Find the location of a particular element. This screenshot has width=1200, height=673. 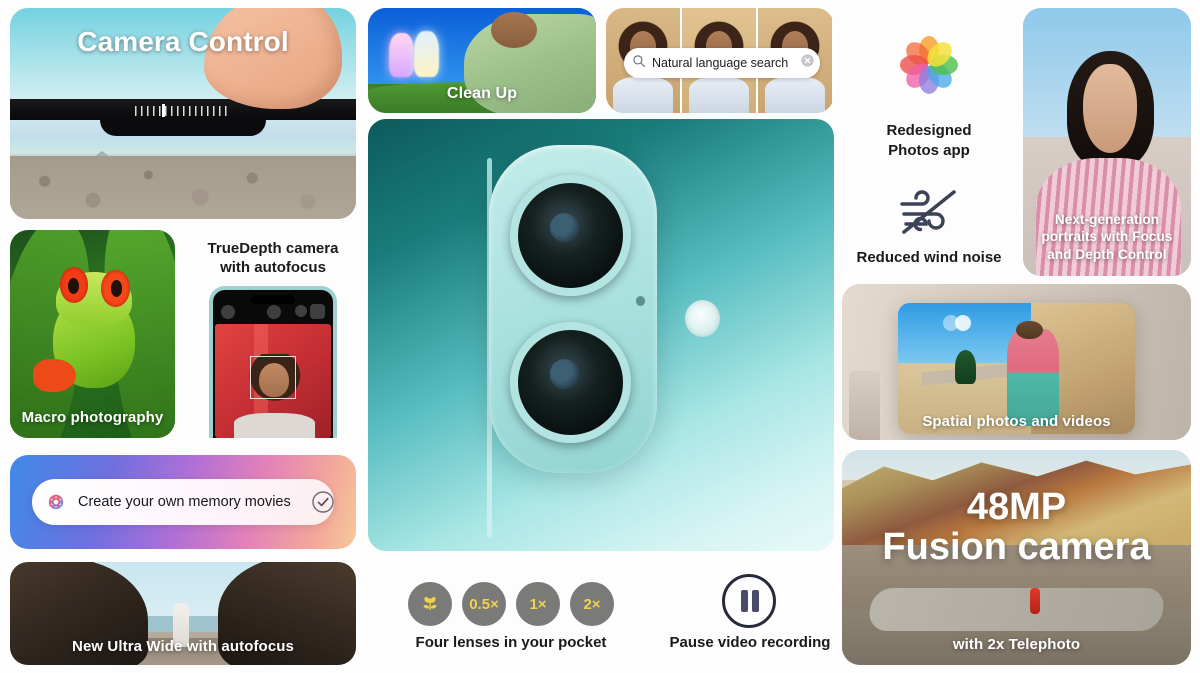

search-icon is located at coordinates (639, 63).